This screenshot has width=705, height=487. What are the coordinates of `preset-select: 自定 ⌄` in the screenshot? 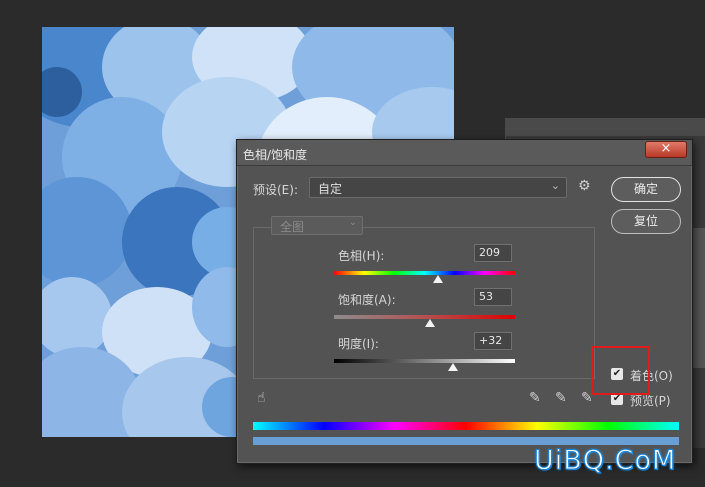 It's located at (438, 187).